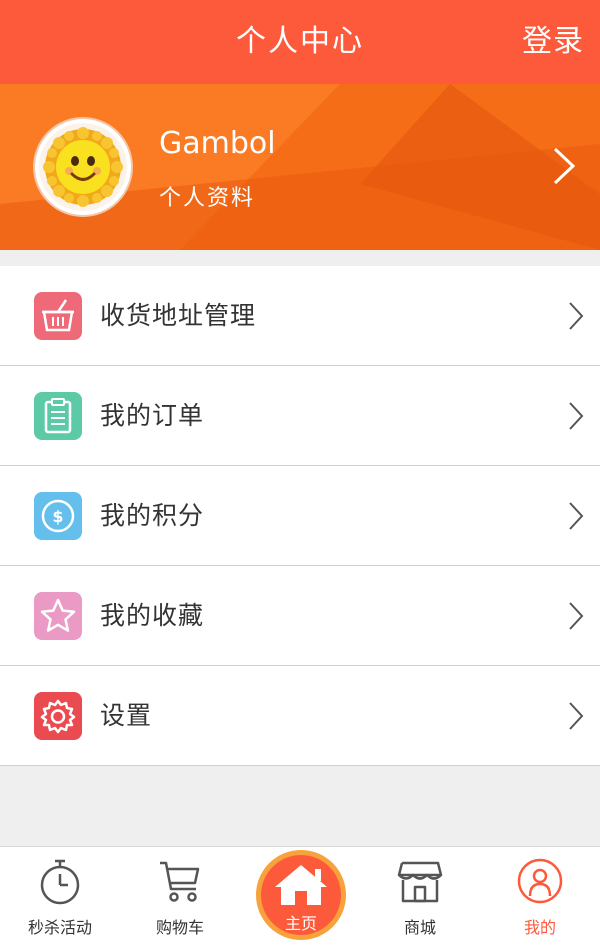 This screenshot has height=948, width=600. What do you see at coordinates (152, 415) in the screenshot?
I see `menu-item-label: 我的订单` at bounding box center [152, 415].